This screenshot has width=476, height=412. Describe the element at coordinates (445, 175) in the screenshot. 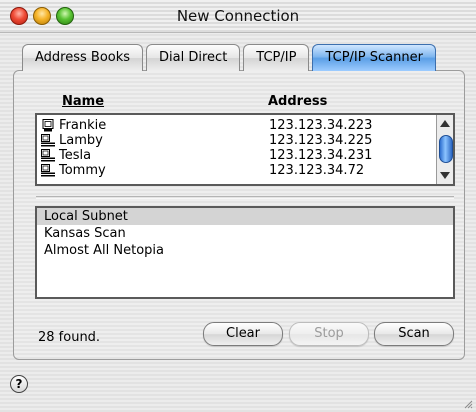

I see `scroll-down-arrow-icon` at that location.